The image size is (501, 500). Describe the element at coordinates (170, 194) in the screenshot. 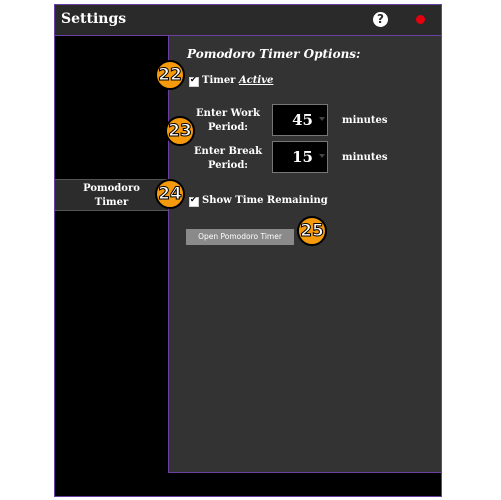

I see `callout-badge-24: 24` at that location.